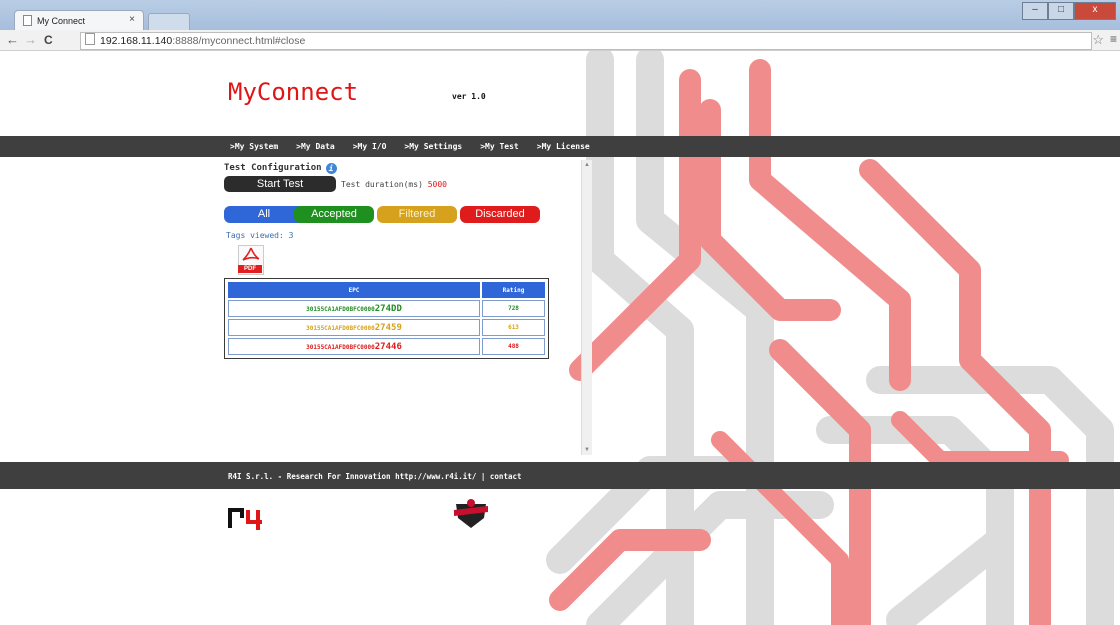 This screenshot has height=625, width=1120. I want to click on tab-close-icon: ×, so click(132, 19).